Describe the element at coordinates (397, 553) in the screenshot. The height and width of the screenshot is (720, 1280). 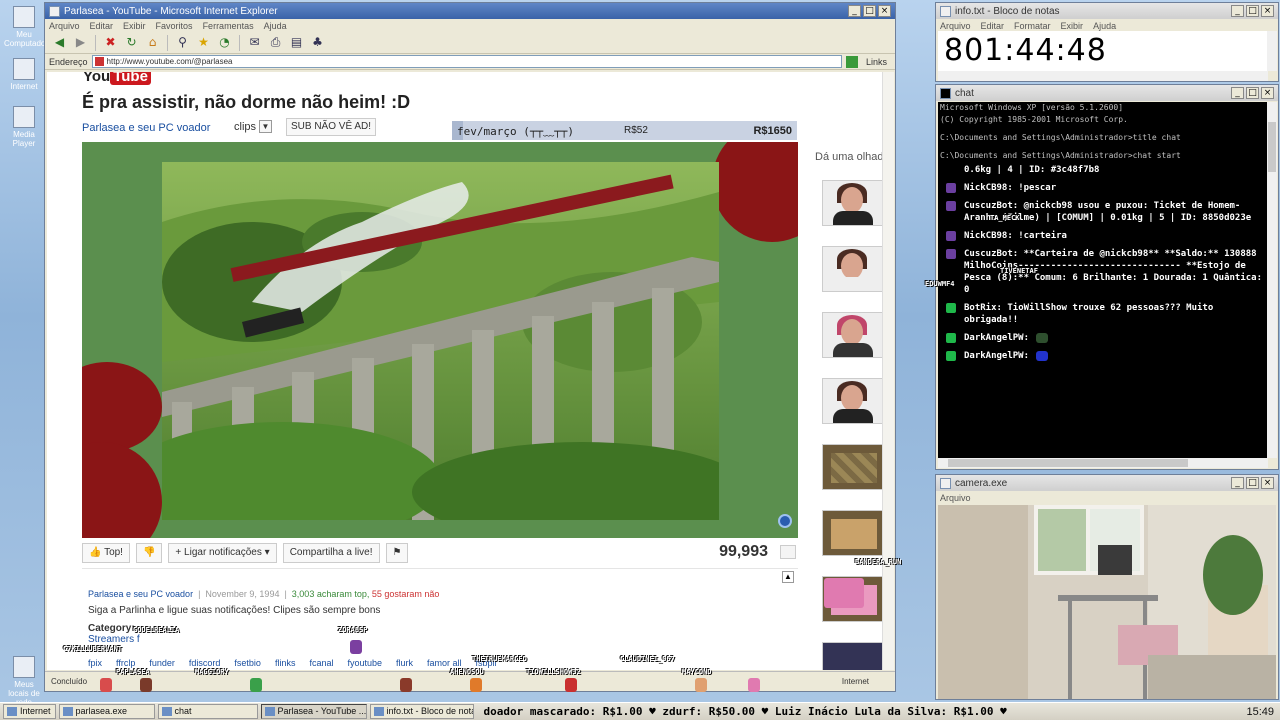
I see `flag-icon: ⚑` at that location.